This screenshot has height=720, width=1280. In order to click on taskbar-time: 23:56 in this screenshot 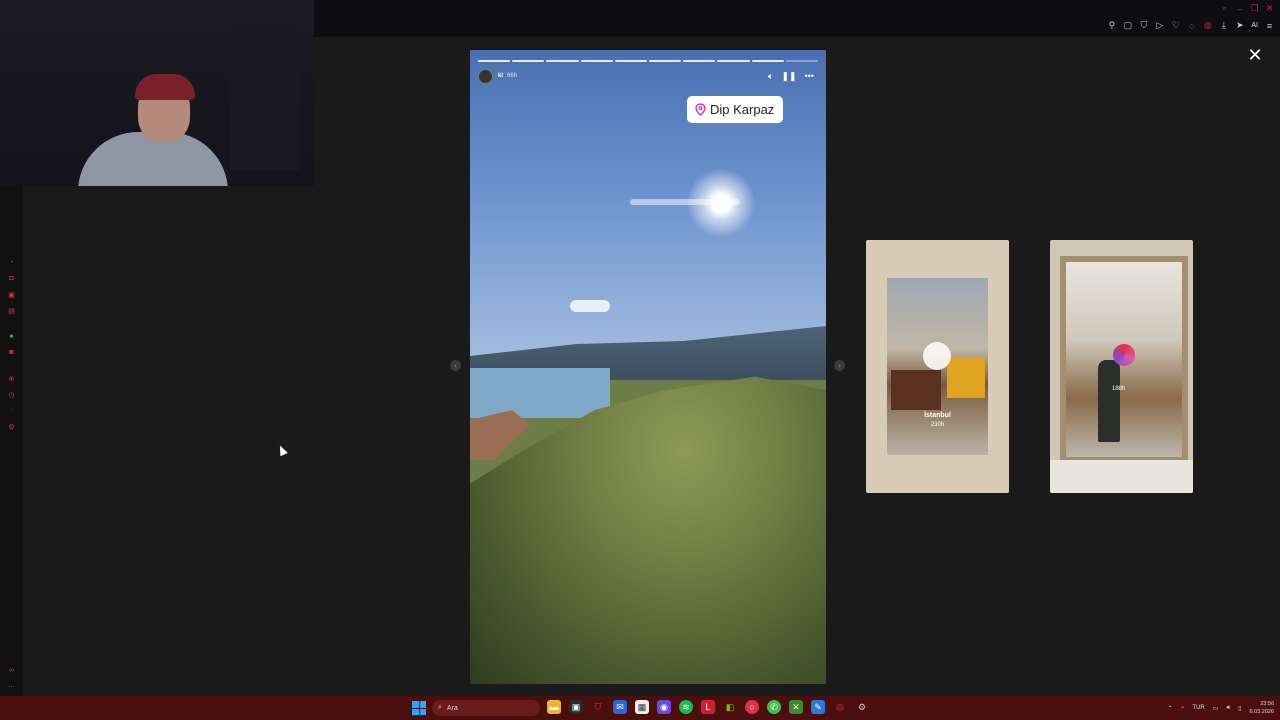, I will do `click(1267, 704)`.